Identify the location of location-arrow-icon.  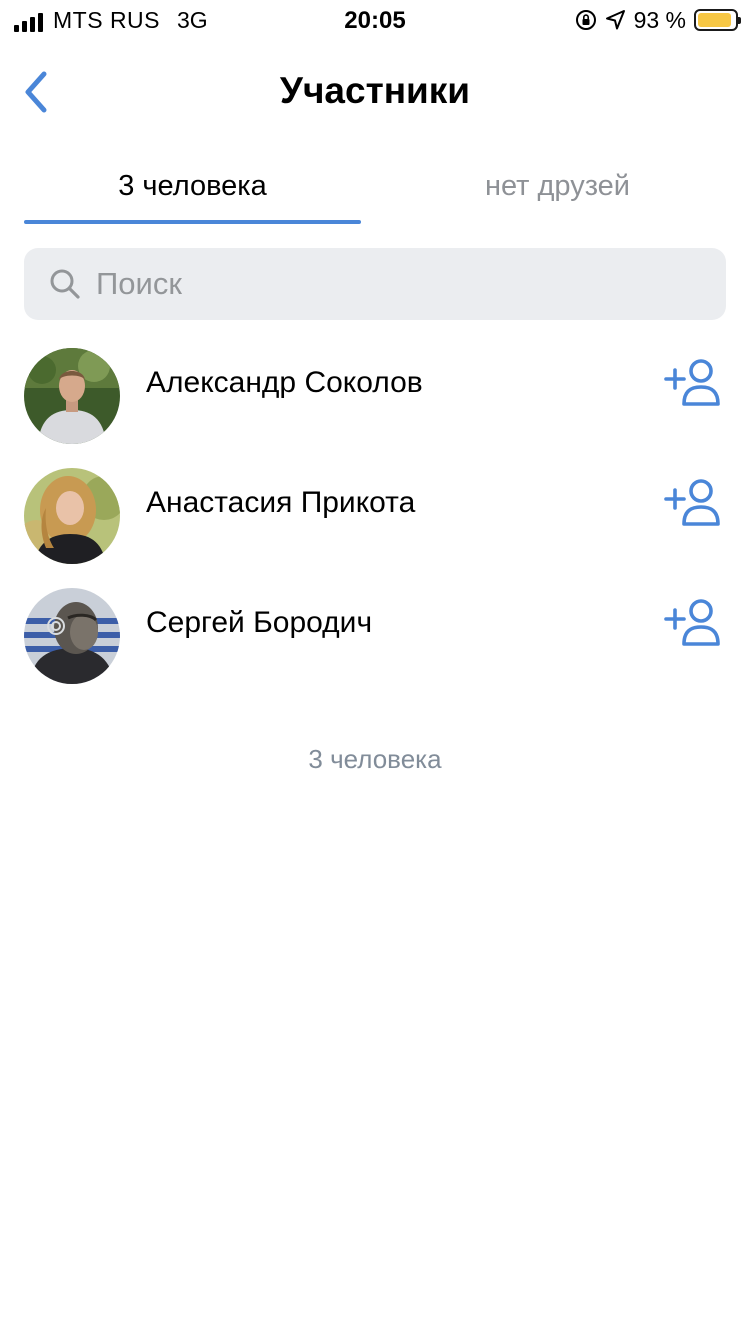
(616, 20).